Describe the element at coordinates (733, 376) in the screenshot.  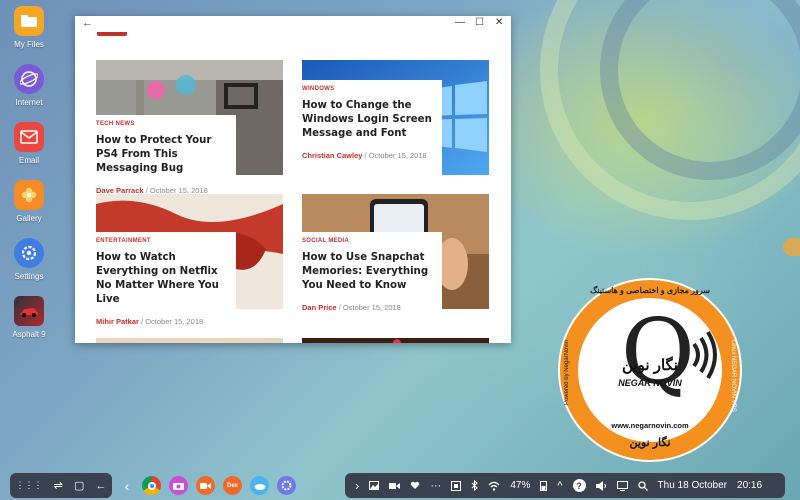
I see `logo-side-text: Linux NEGAR NOVIN VPS` at that location.